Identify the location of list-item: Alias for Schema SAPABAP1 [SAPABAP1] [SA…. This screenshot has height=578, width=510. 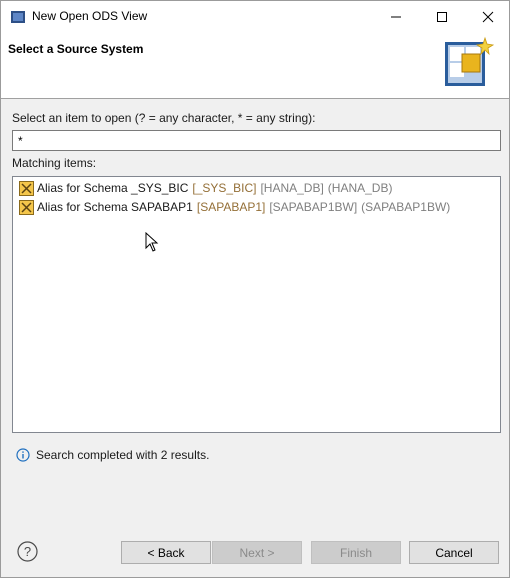
(234, 207).